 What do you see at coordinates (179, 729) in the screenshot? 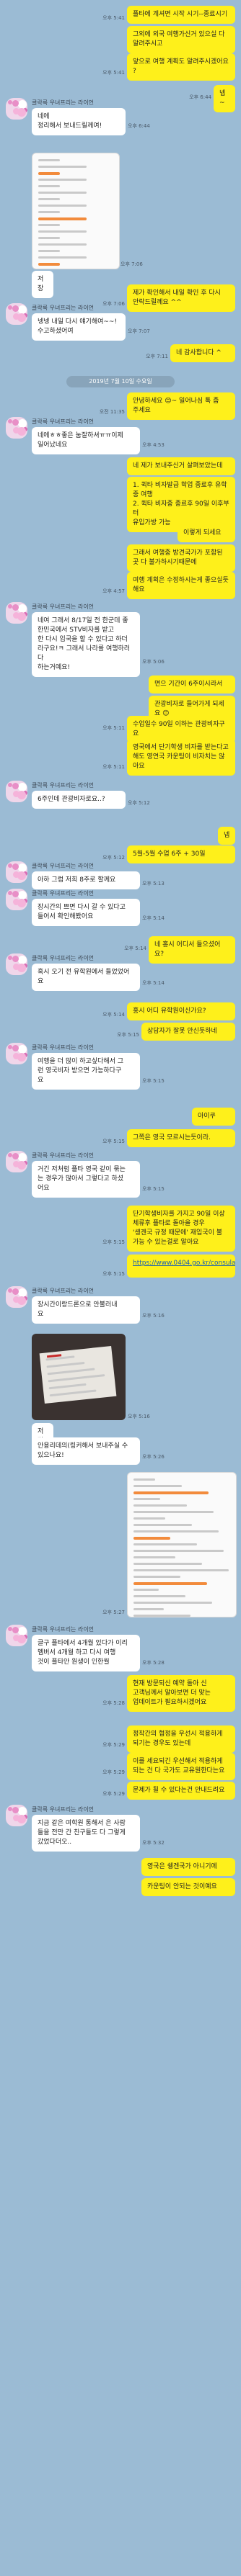
I see `message-text: 수업일수 90일 이하는 관광비자구요` at bounding box center [179, 729].